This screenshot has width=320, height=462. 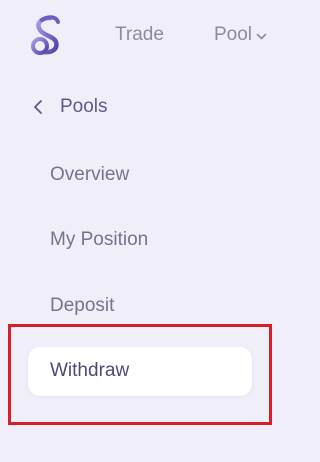 I want to click on back-label: Pools, so click(x=84, y=106).